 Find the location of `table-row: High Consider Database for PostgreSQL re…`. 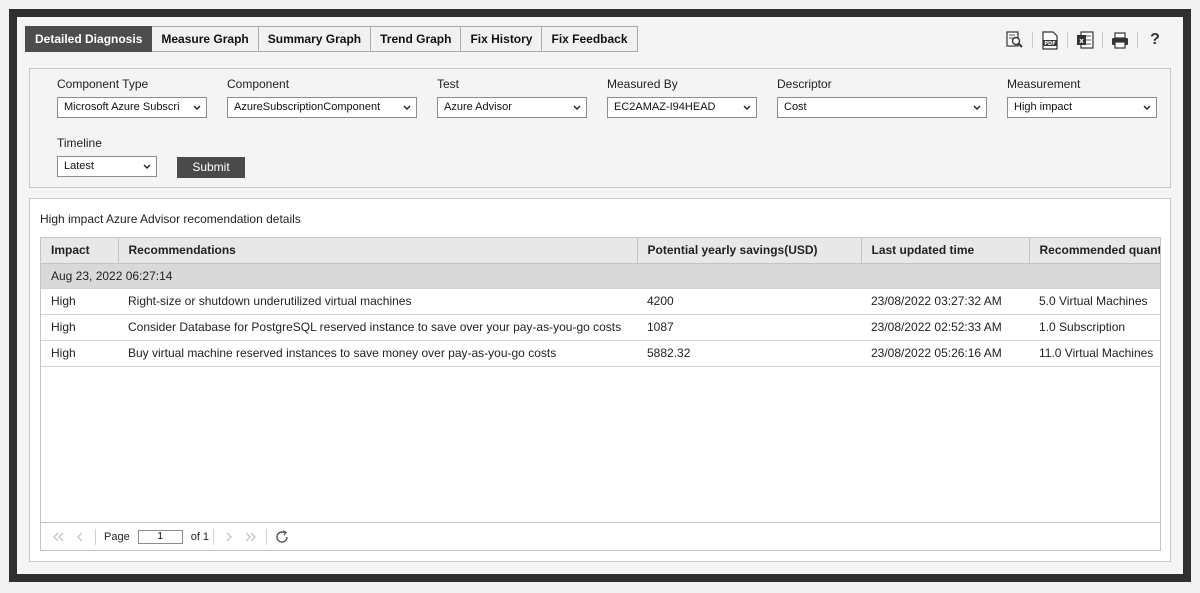

table-row: High Consider Database for PostgreSQL re… is located at coordinates (600, 327).